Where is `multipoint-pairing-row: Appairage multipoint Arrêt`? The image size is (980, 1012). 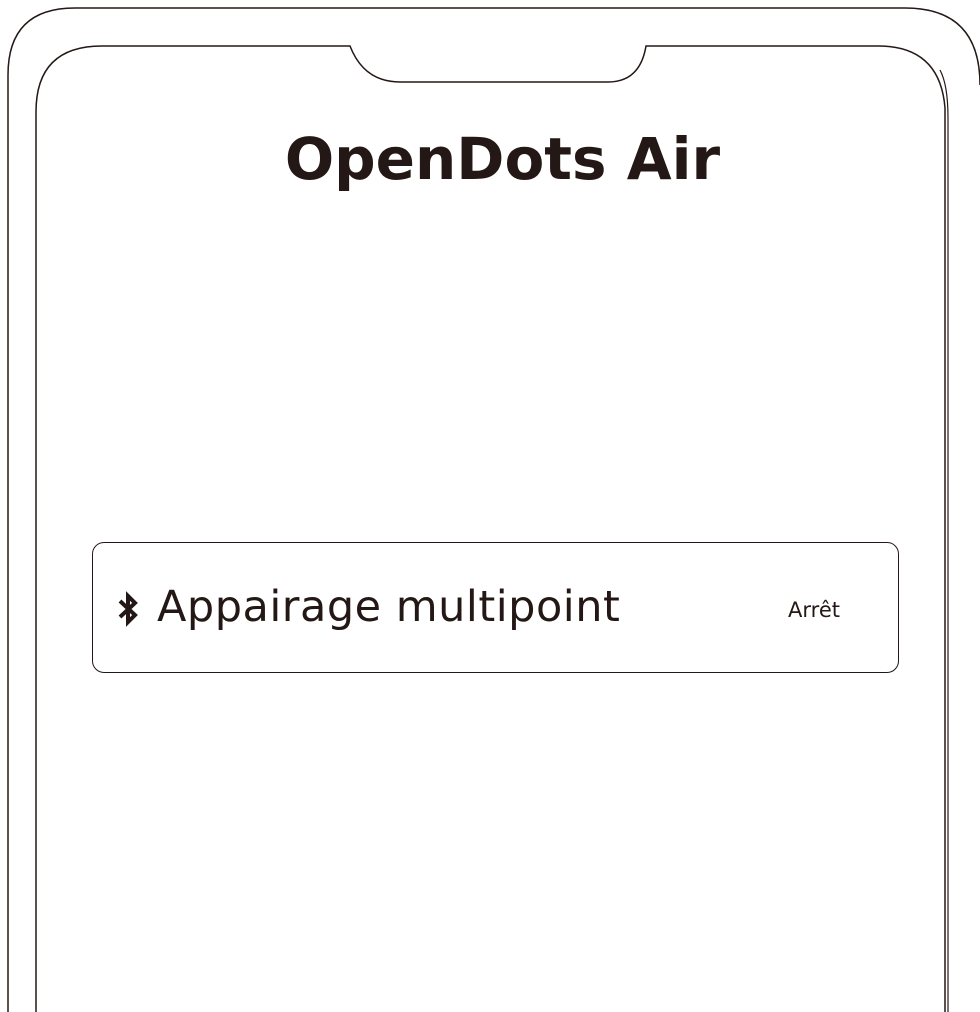
multipoint-pairing-row: Appairage multipoint Arrêt is located at coordinates (495, 607).